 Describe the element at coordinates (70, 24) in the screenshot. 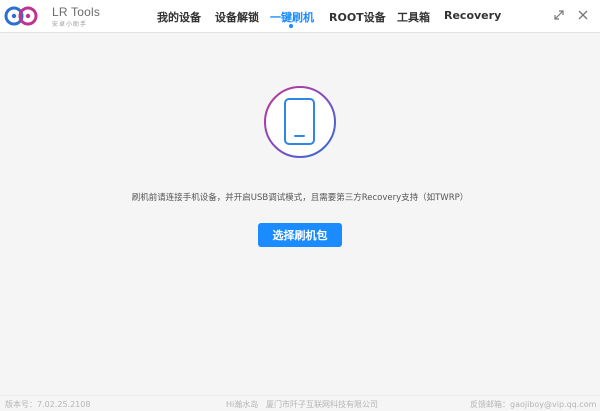

I see `app-subtitle: 安卓小助手` at that location.